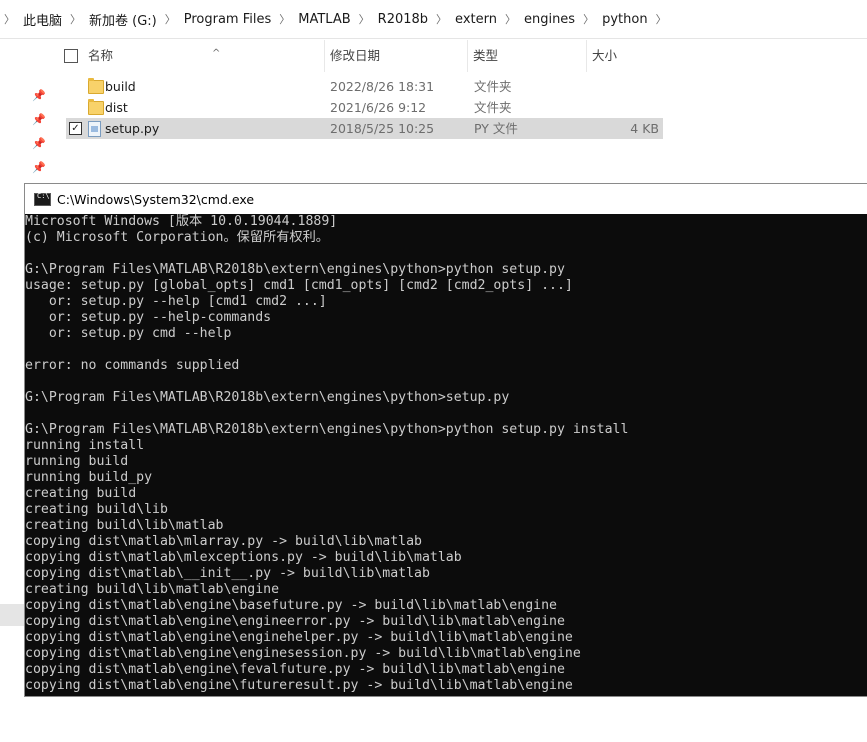  Describe the element at coordinates (476, 19) in the screenshot. I see `breadcrumb-extern: extern` at that location.